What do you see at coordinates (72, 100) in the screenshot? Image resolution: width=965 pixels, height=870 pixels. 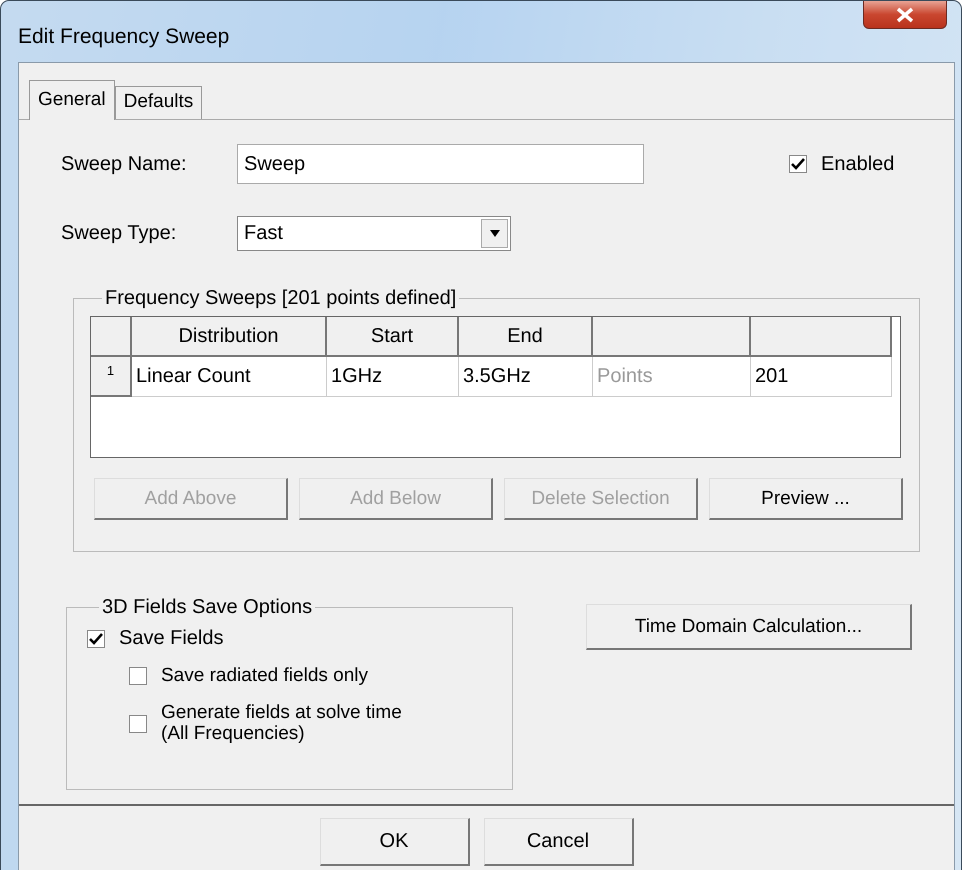 I see `tab: General` at bounding box center [72, 100].